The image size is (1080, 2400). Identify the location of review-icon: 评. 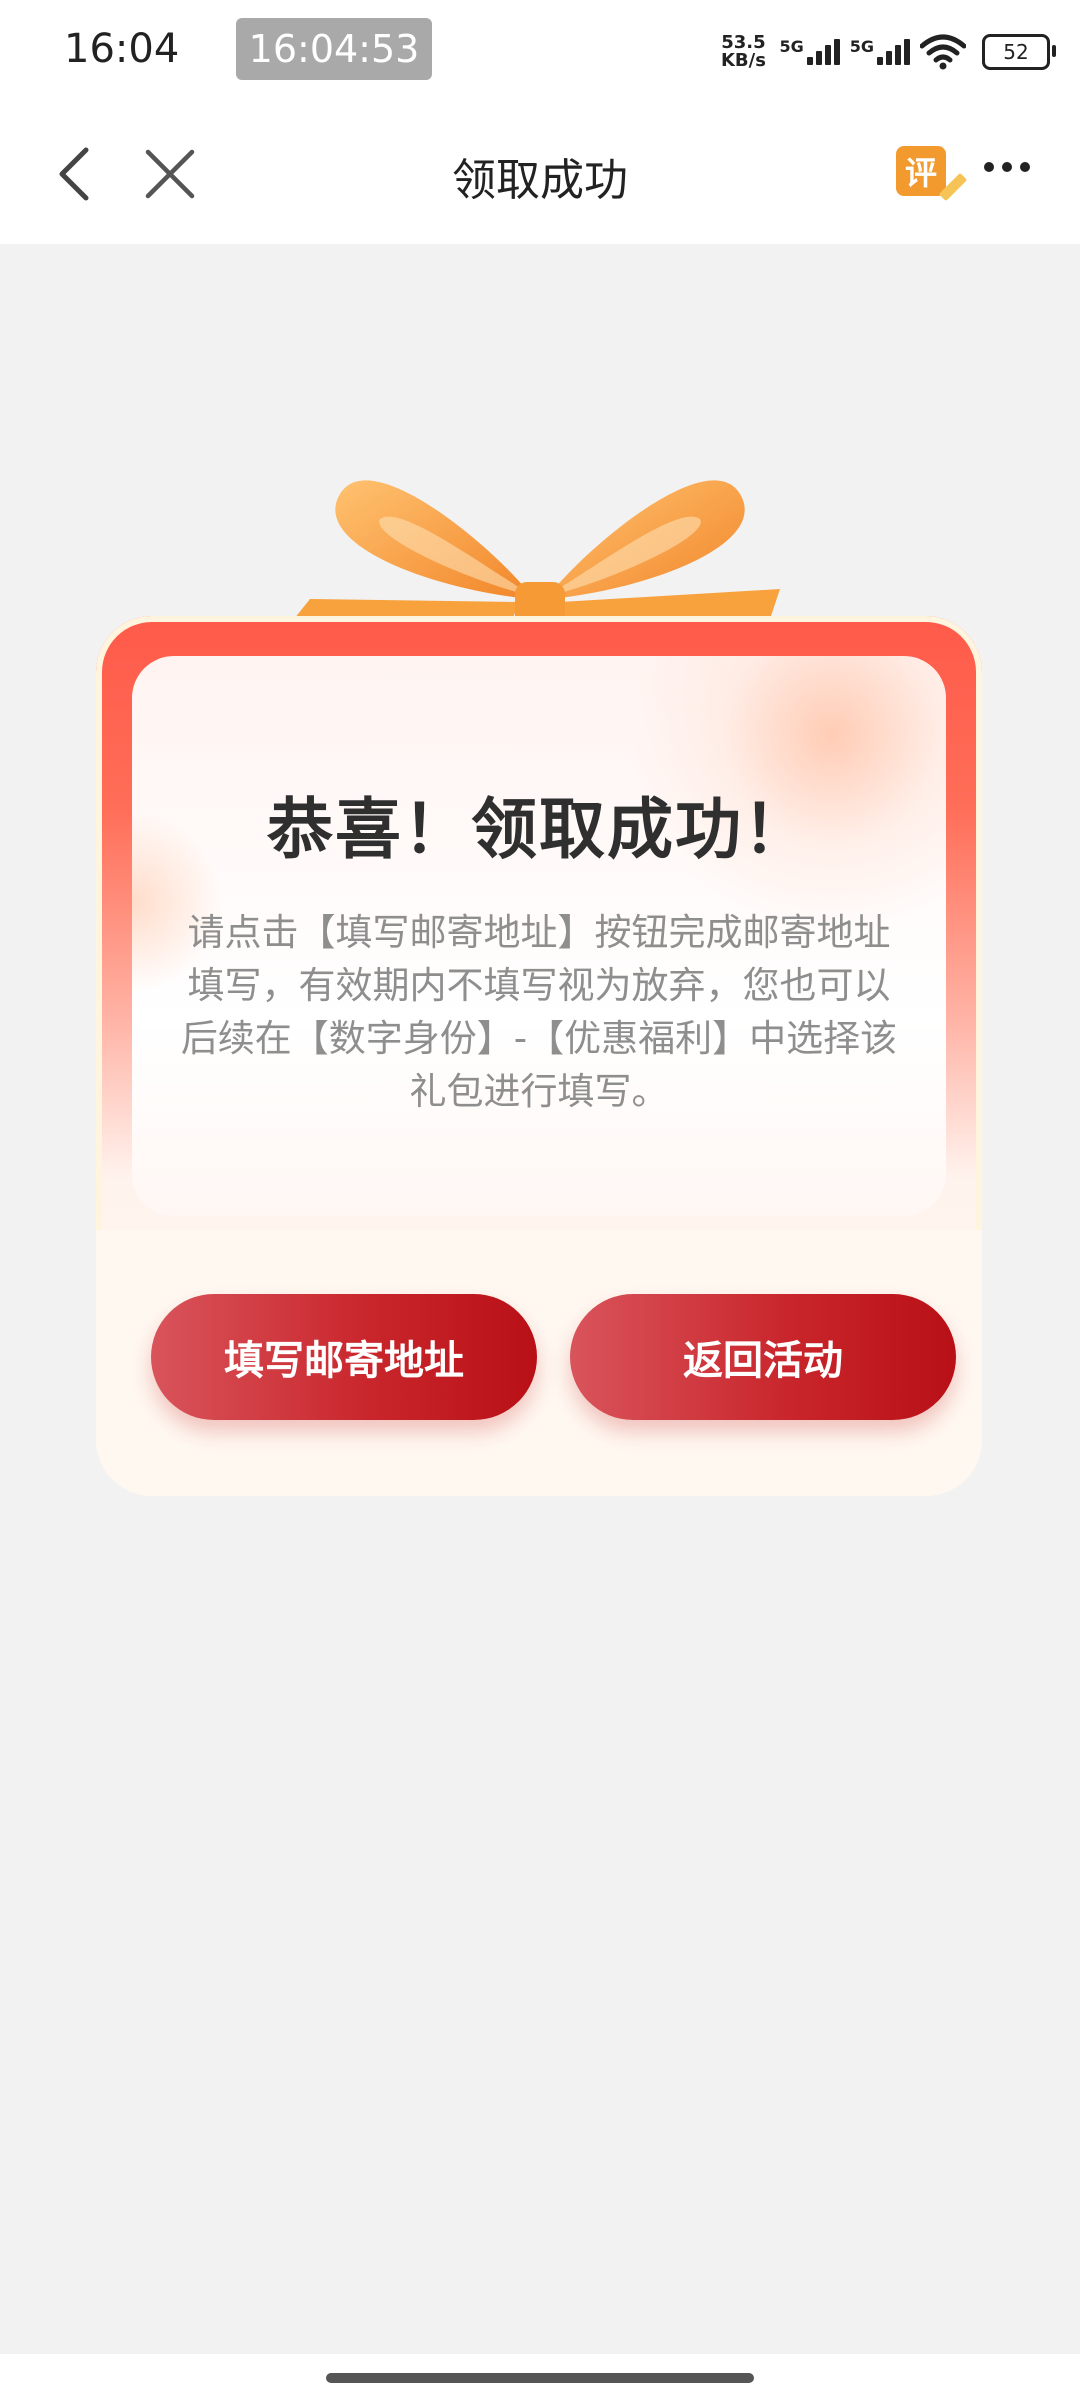
(932, 174).